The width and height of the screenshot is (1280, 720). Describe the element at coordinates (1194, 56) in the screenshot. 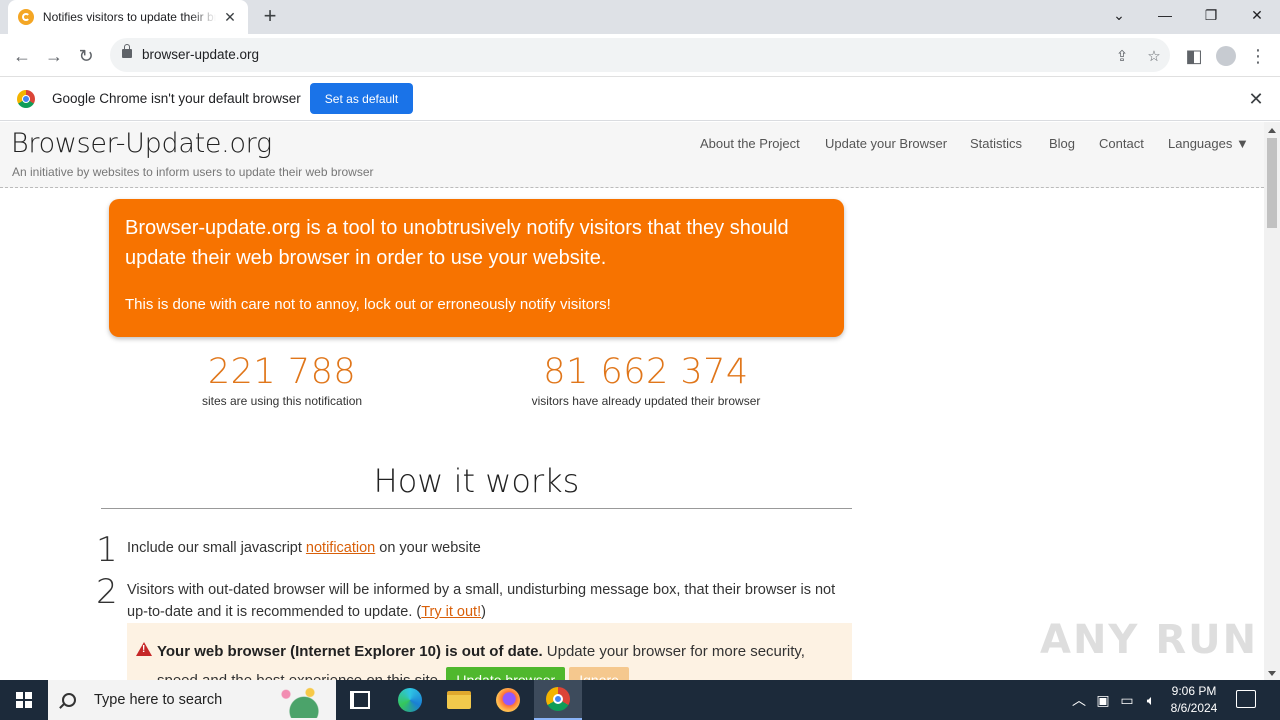

I see `side-panel-icon: ◧` at that location.